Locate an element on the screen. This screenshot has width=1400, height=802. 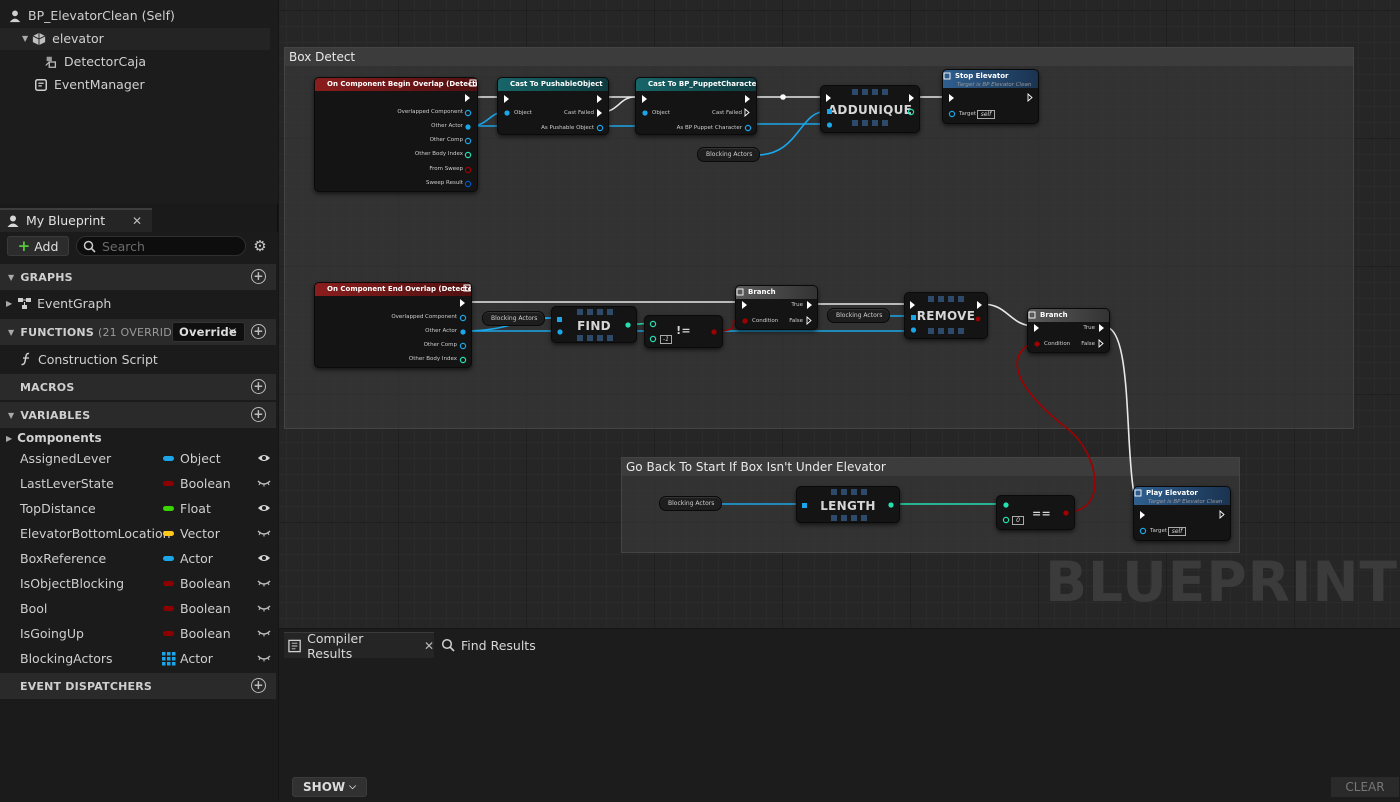
component-item-detectorcaja: DetectorCaja is located at coordinates (95, 62).